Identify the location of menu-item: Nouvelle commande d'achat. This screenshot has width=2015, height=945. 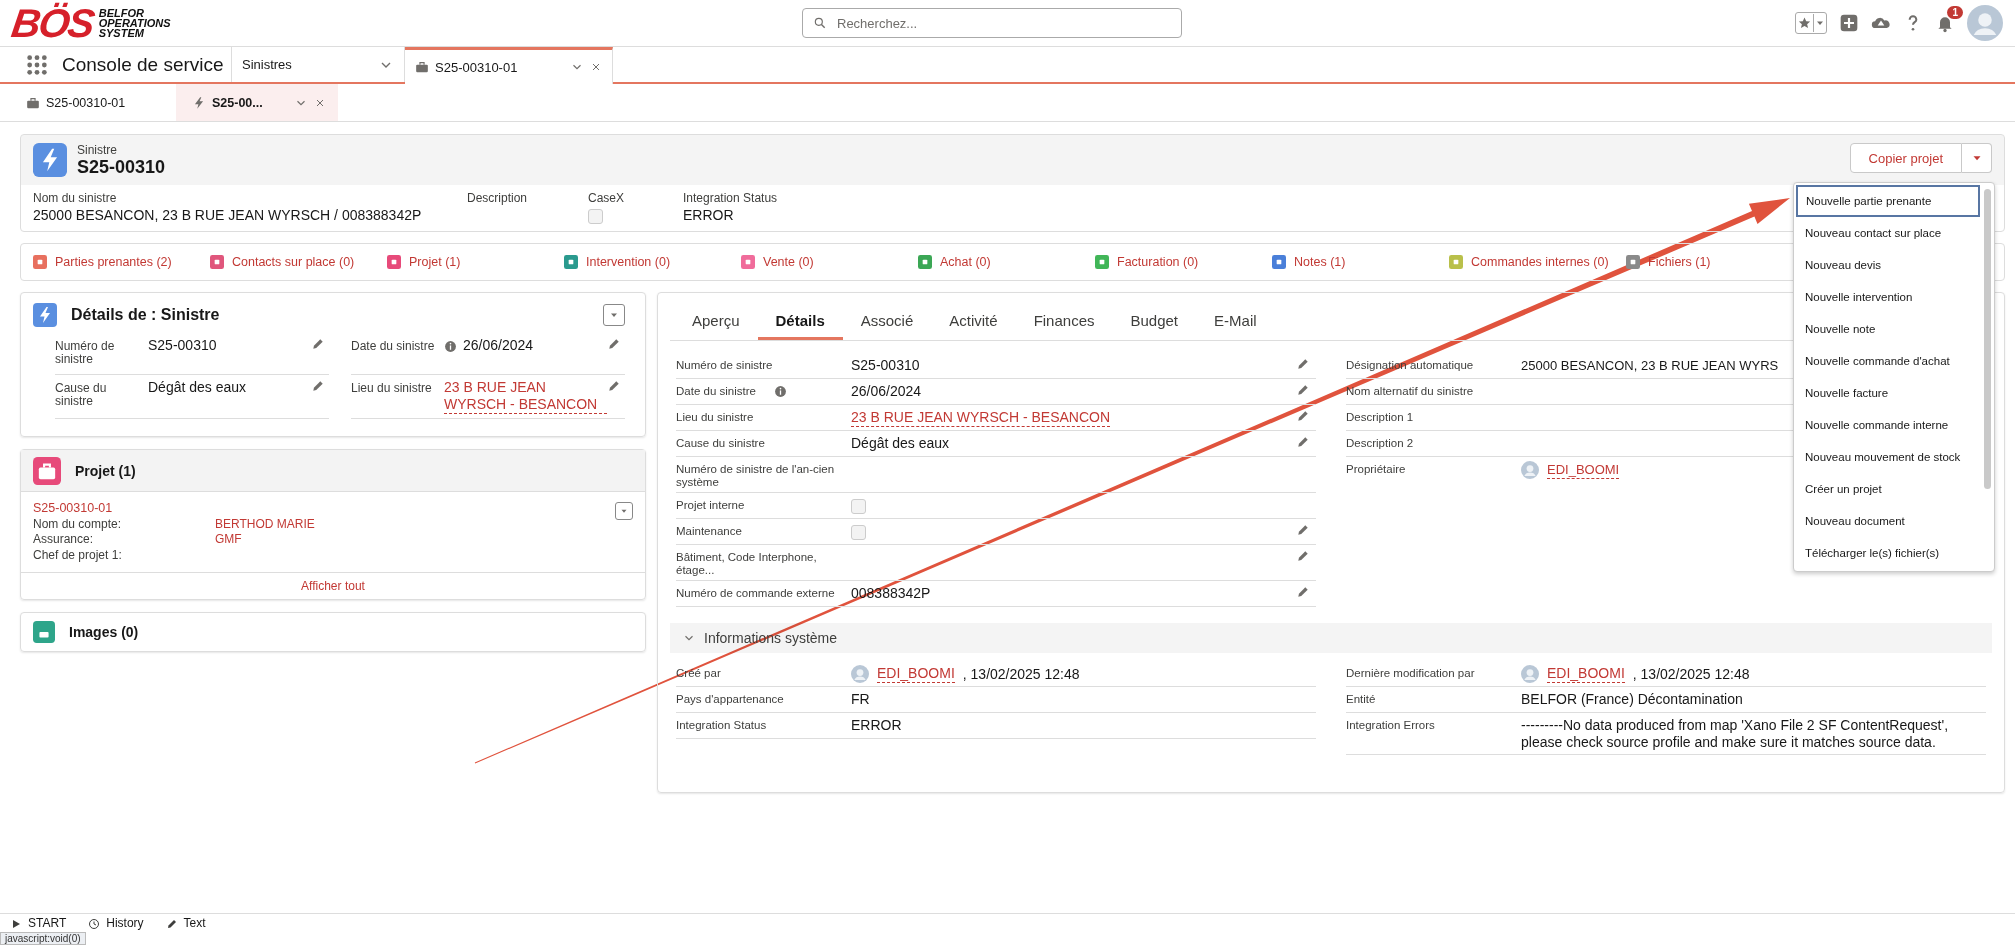
(1888, 361).